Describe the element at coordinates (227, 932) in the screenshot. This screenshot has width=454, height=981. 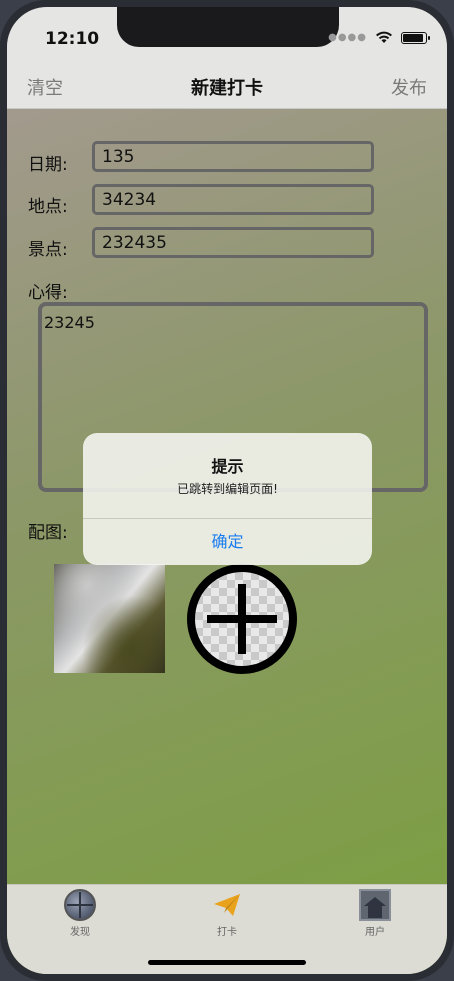
I see `tab-label: 打卡` at that location.